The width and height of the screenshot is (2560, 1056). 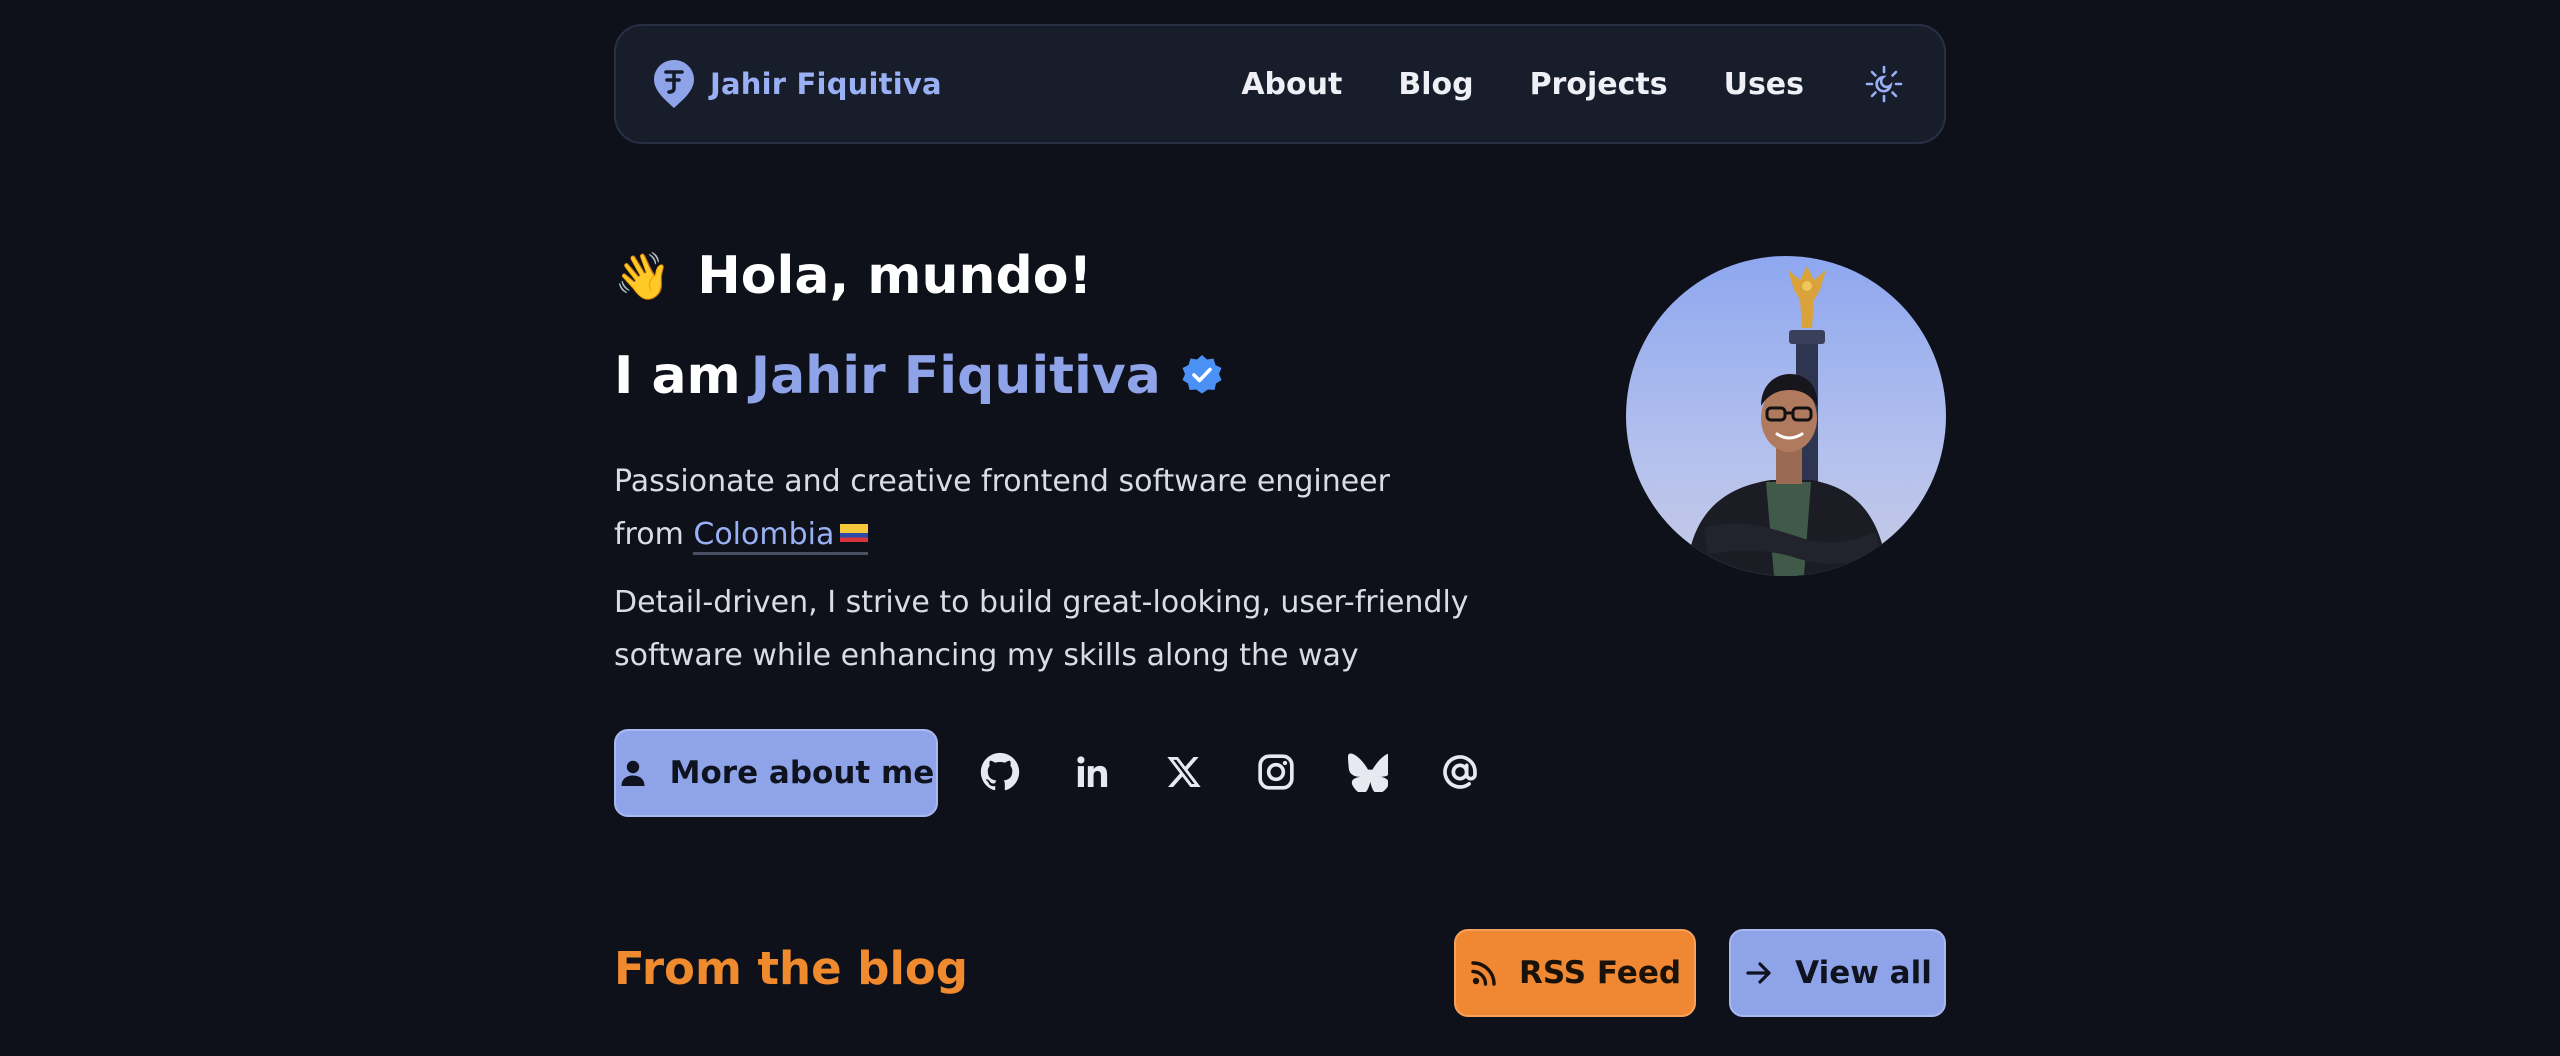 What do you see at coordinates (677, 376) in the screenshot?
I see `iam-prefix: I am` at bounding box center [677, 376].